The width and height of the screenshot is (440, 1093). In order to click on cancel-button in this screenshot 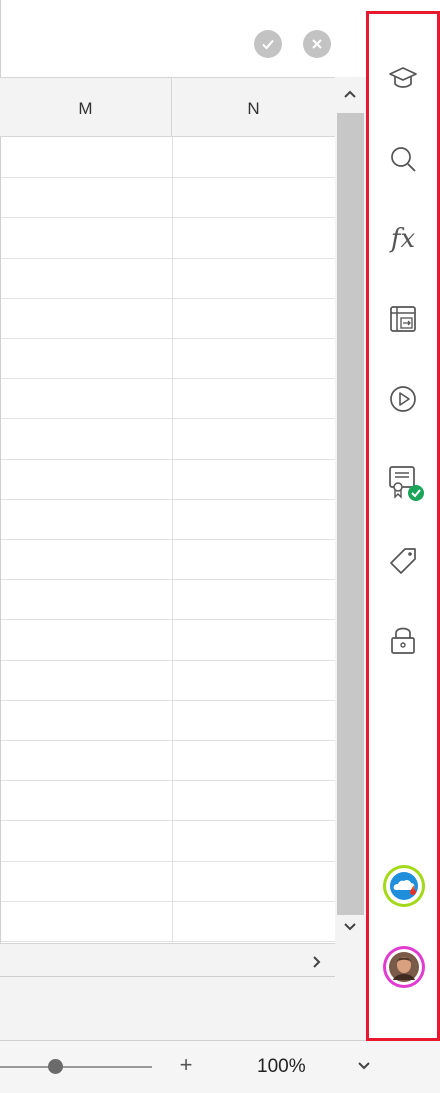, I will do `click(317, 44)`.